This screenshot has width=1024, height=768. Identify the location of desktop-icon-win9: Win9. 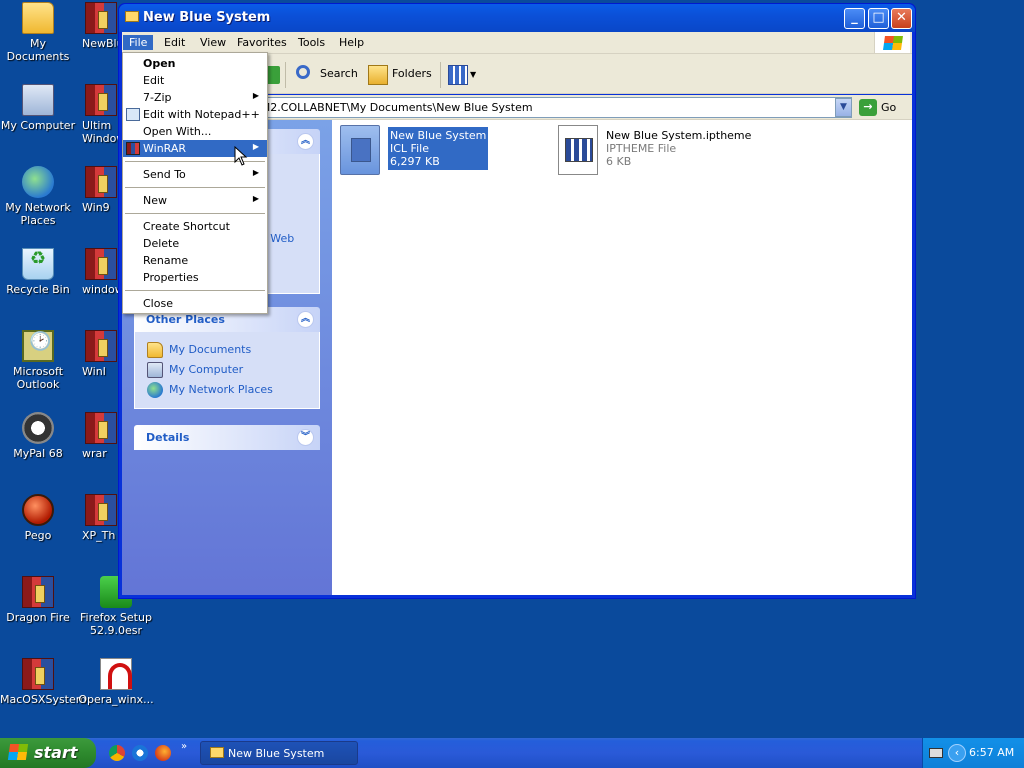
(102, 190).